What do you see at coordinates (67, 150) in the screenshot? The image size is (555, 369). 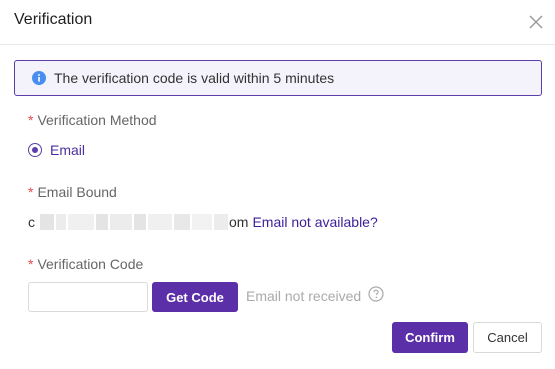 I see `email-radio-label: Email` at bounding box center [67, 150].